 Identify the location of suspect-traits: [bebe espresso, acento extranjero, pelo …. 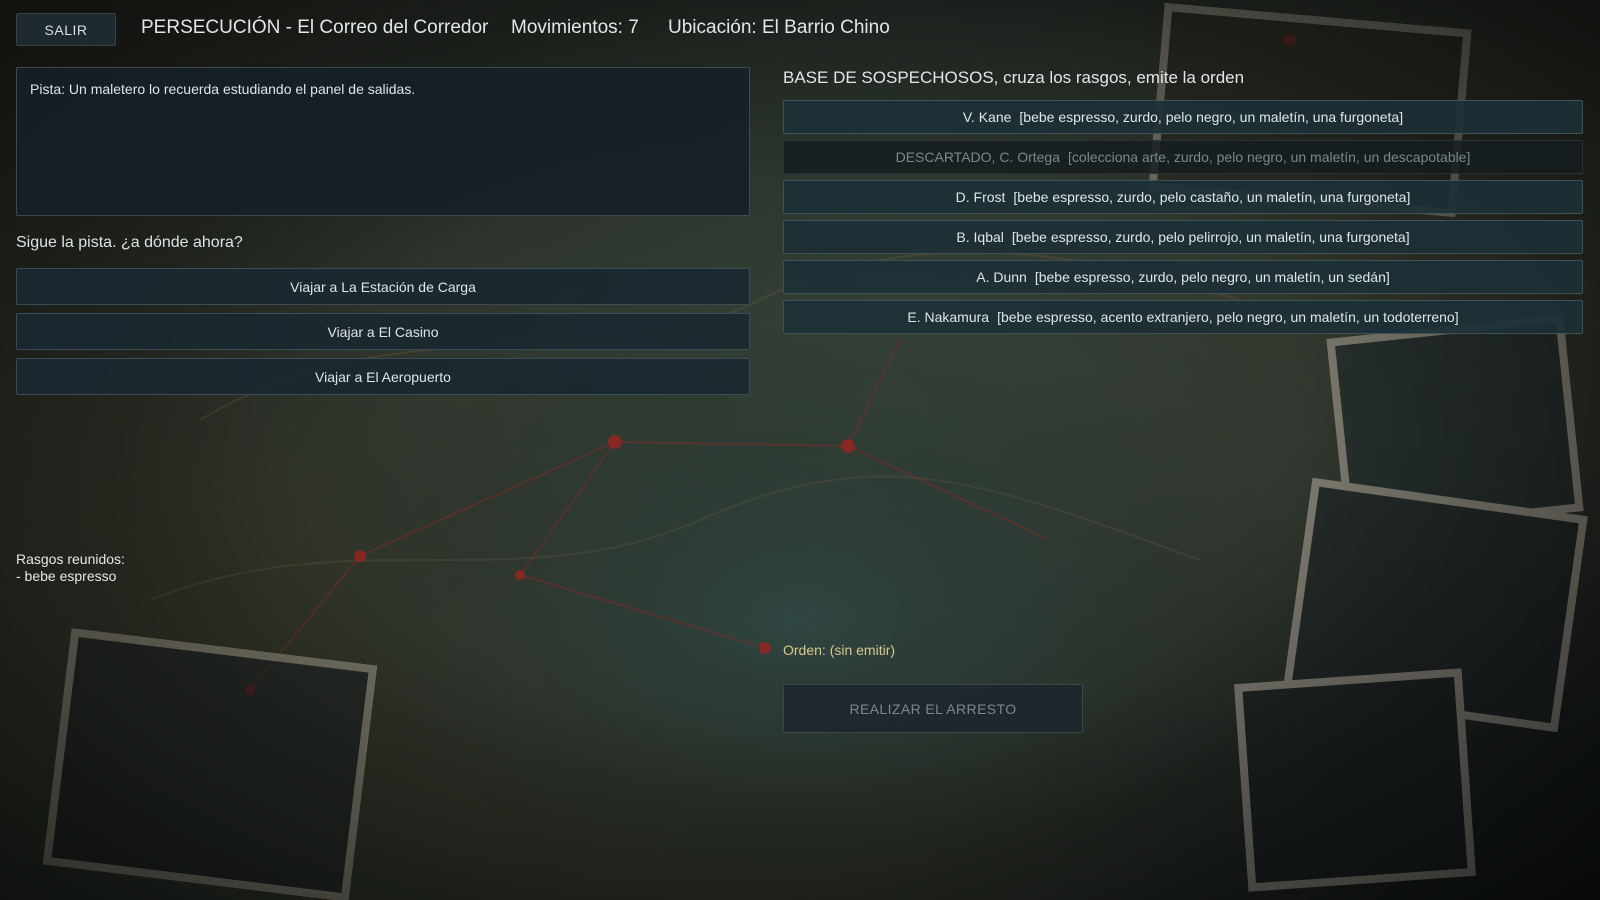
(1228, 317).